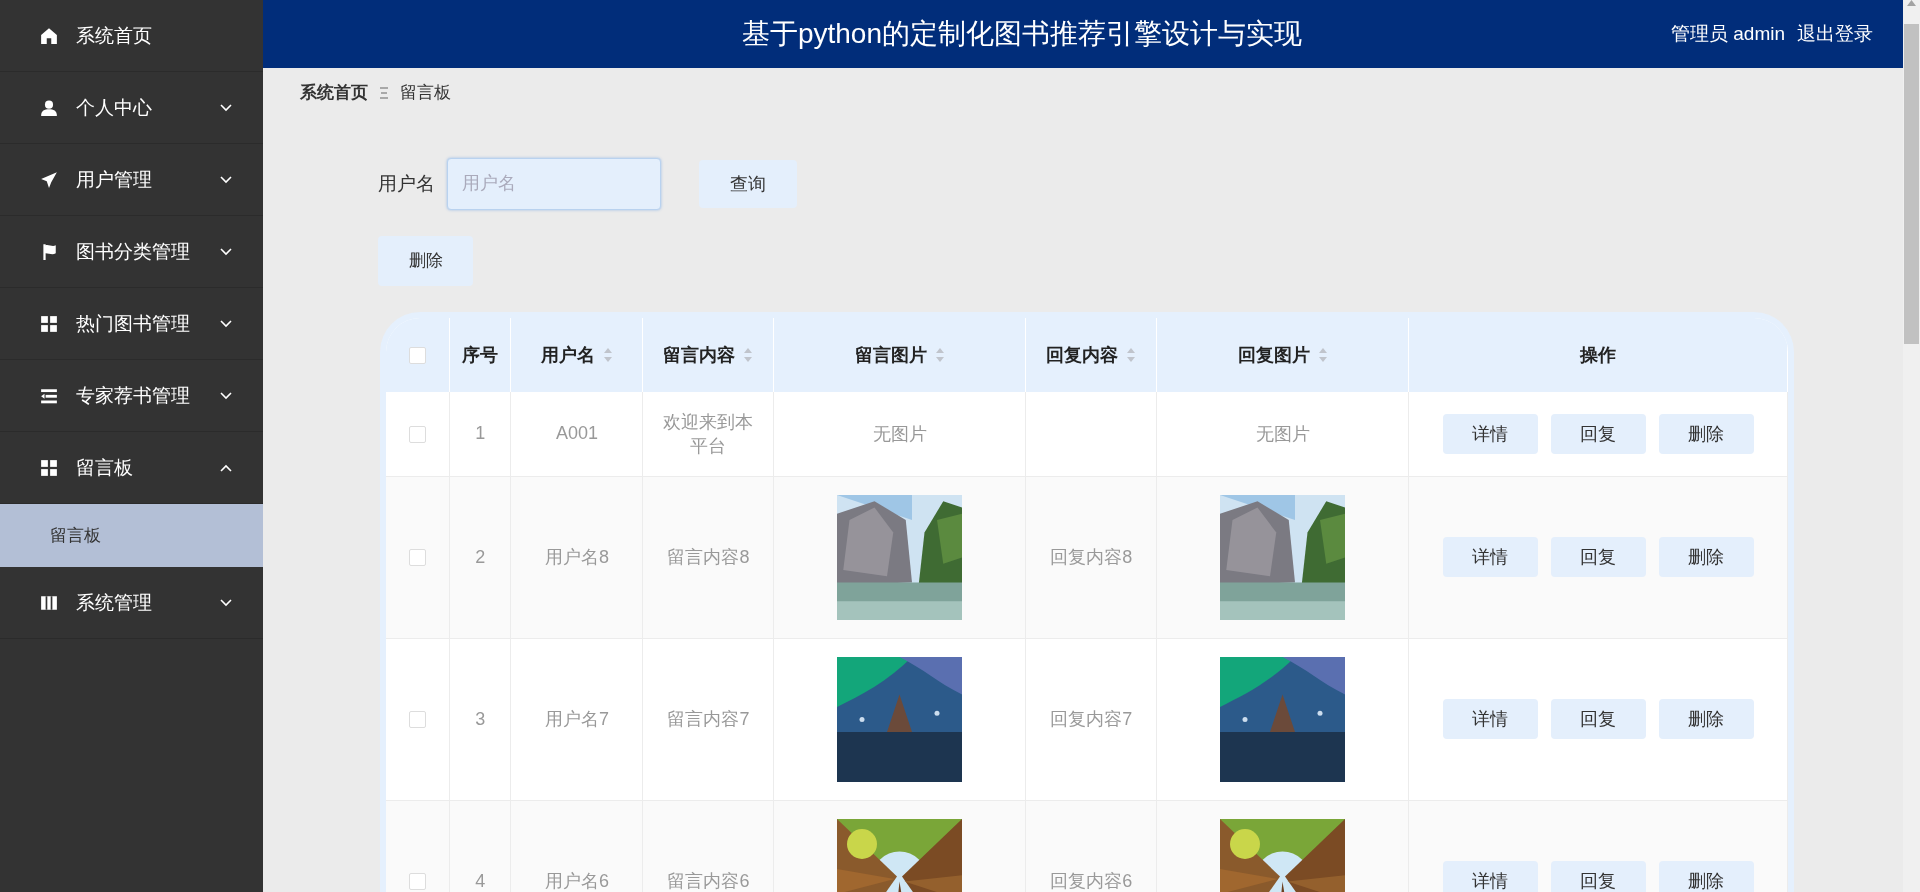 This screenshot has height=892, width=1920. Describe the element at coordinates (554, 183) in the screenshot. I see `username-input: 用户名` at that location.